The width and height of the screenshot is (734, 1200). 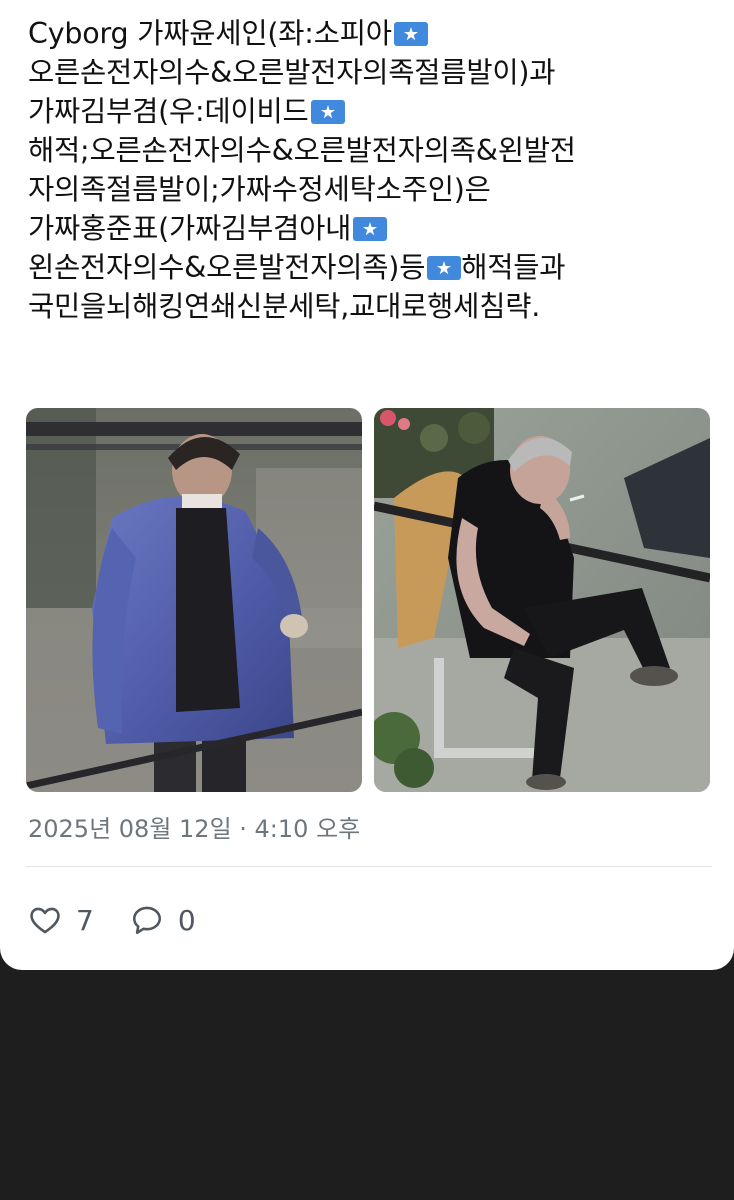 I want to click on engagement-bar: 7 0, so click(x=112, y=920).